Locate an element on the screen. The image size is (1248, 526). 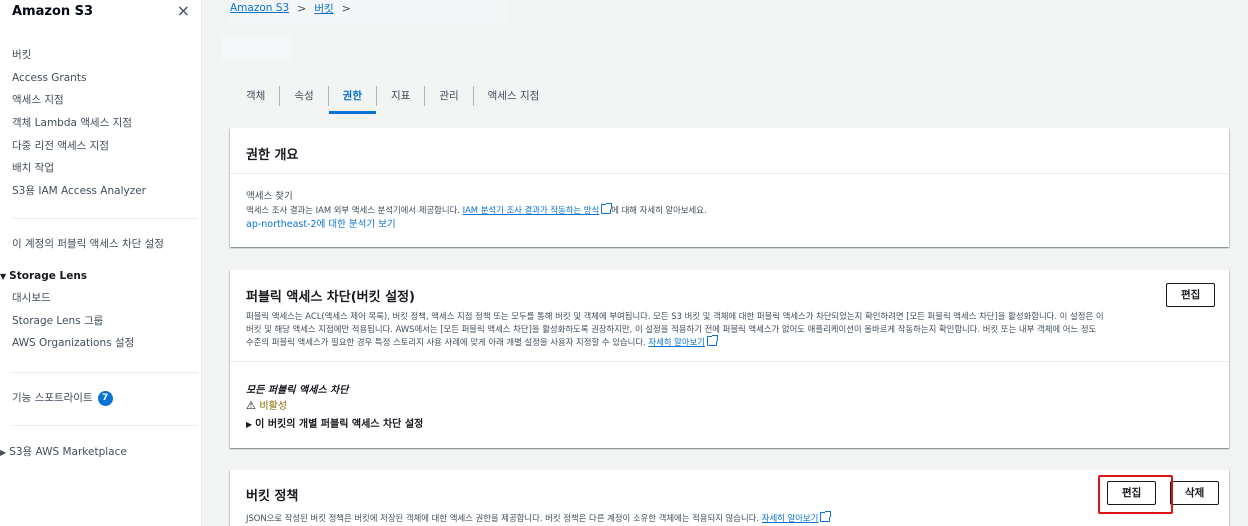
bucket-policy-delete-button: 삭제 is located at coordinates (1195, 493).